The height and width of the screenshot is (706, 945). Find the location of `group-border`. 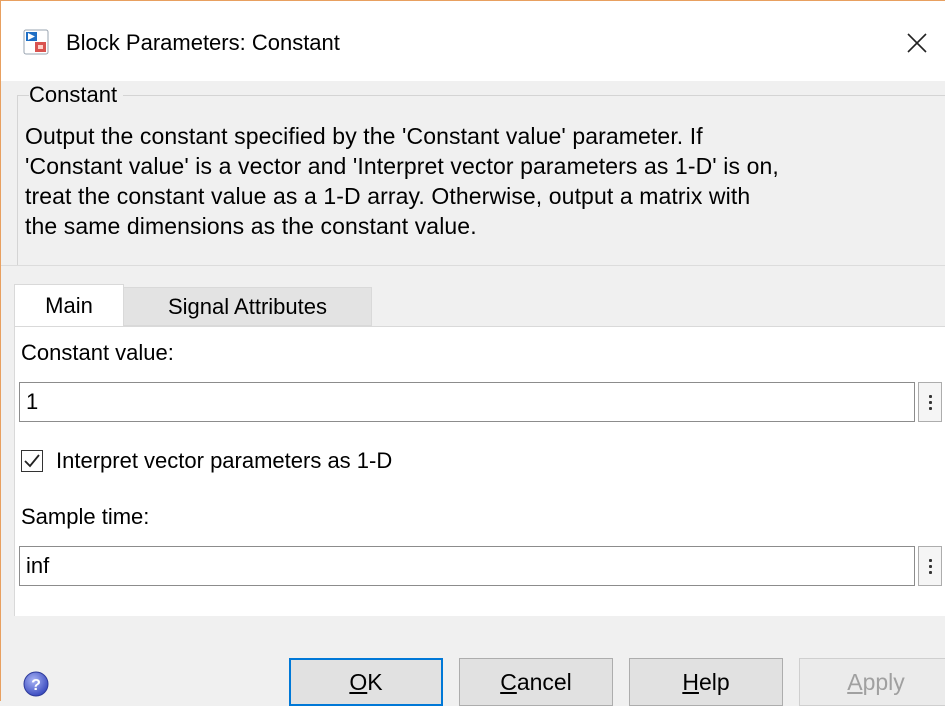

group-border is located at coordinates (481, 95).